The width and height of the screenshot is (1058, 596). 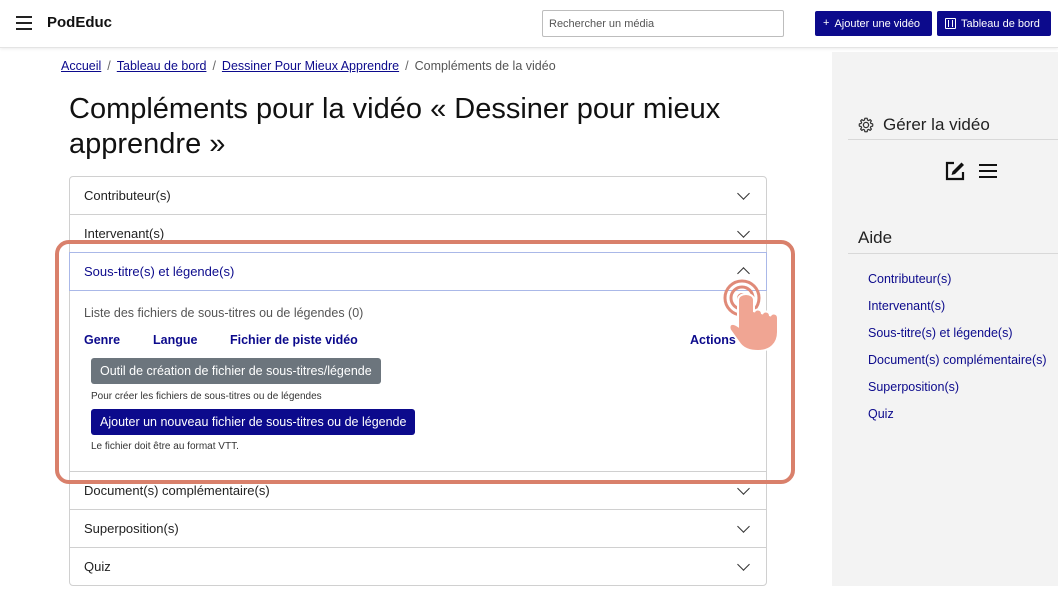 What do you see at coordinates (970, 171) in the screenshot?
I see `manage-icons` at bounding box center [970, 171].